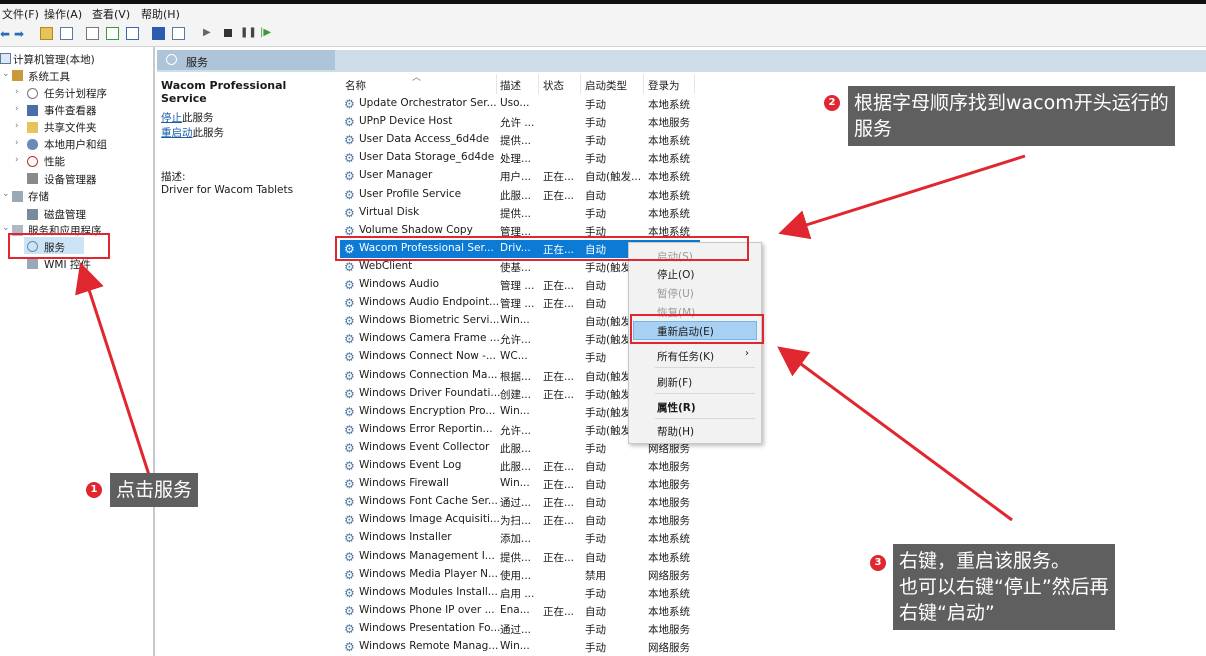 Image resolution: width=1206 pixels, height=656 pixels. Describe the element at coordinates (113, 370) in the screenshot. I see `arrow-to-services` at that location.